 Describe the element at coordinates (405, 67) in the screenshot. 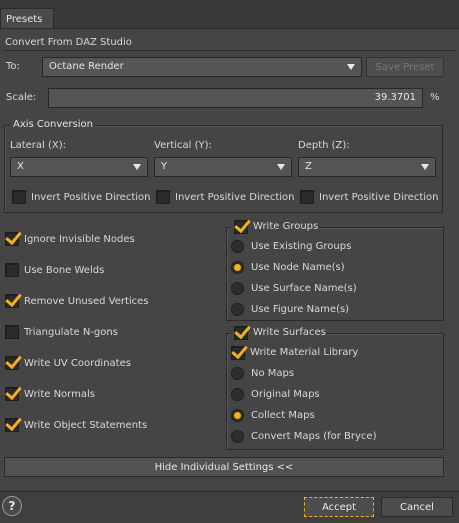

I see `save-preset-button: Save Preset` at that location.